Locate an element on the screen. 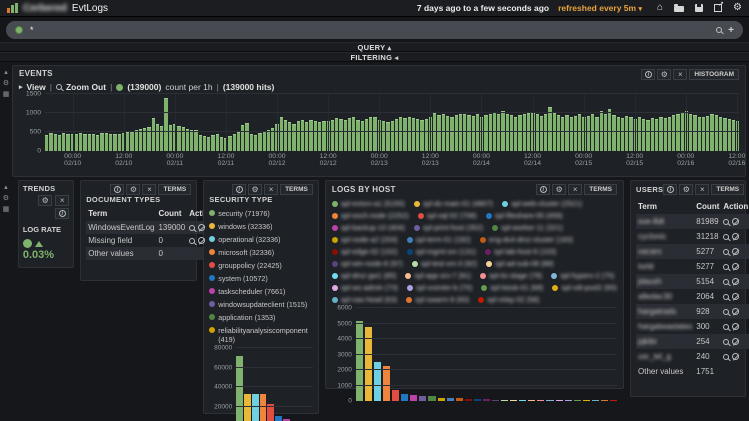 This screenshot has width=749, height=421. legend-item: spl-ws-admin (73) is located at coordinates (364, 287).